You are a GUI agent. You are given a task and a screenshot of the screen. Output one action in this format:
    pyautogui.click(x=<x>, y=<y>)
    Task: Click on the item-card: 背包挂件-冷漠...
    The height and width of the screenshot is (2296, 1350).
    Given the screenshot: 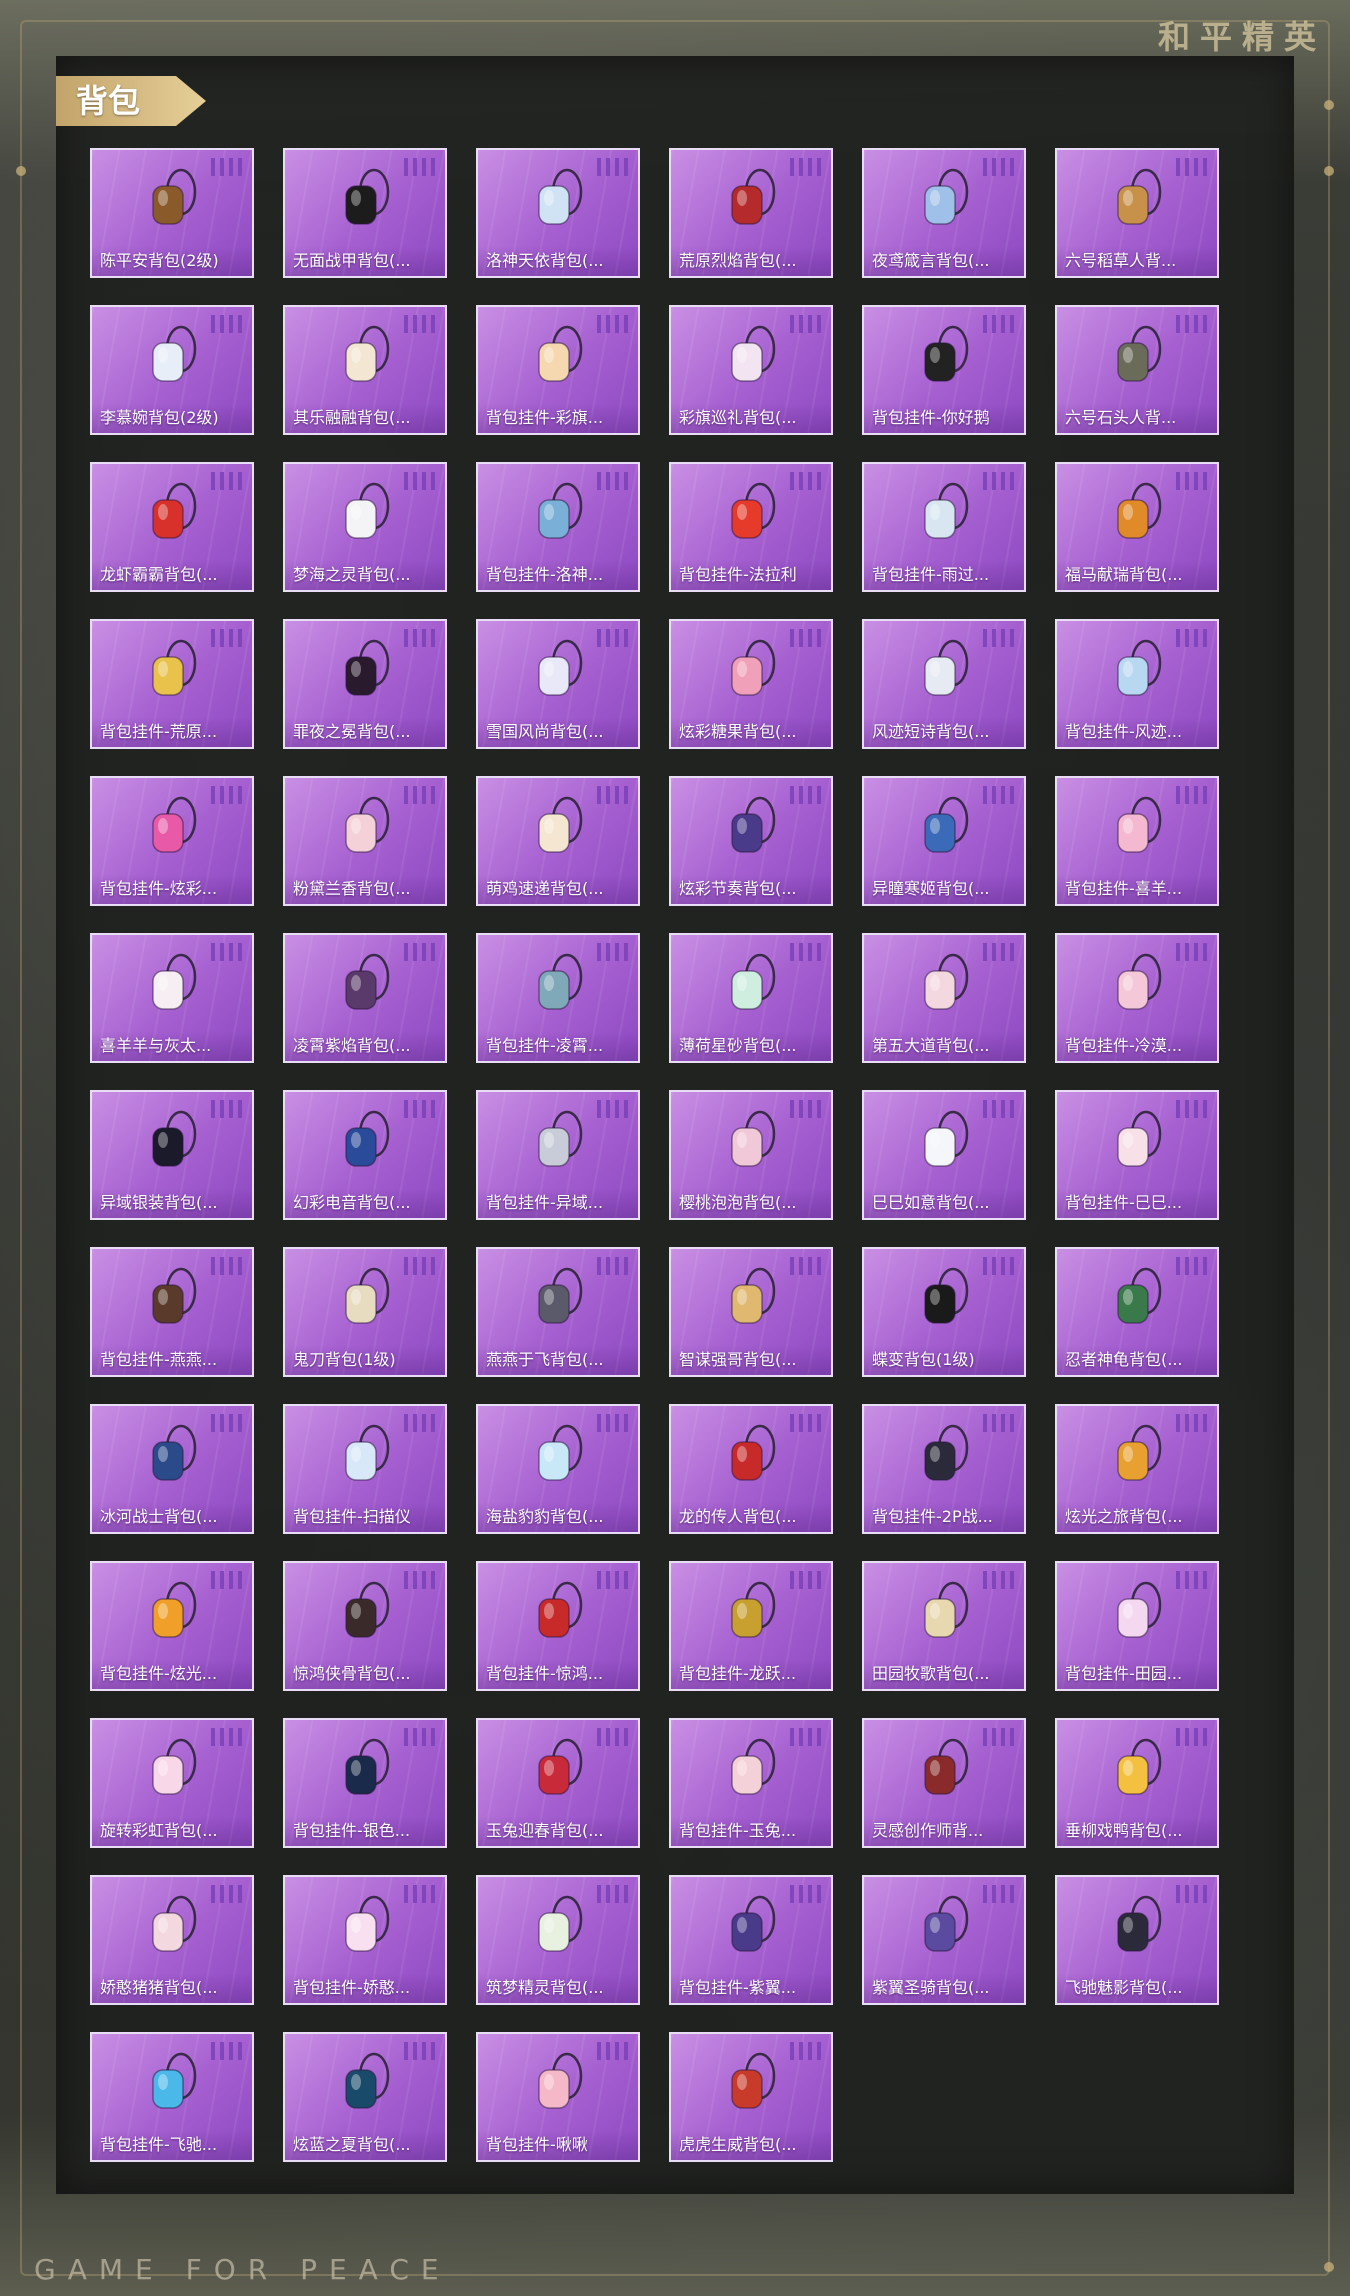 What is the action you would take?
    pyautogui.click(x=1137, y=998)
    